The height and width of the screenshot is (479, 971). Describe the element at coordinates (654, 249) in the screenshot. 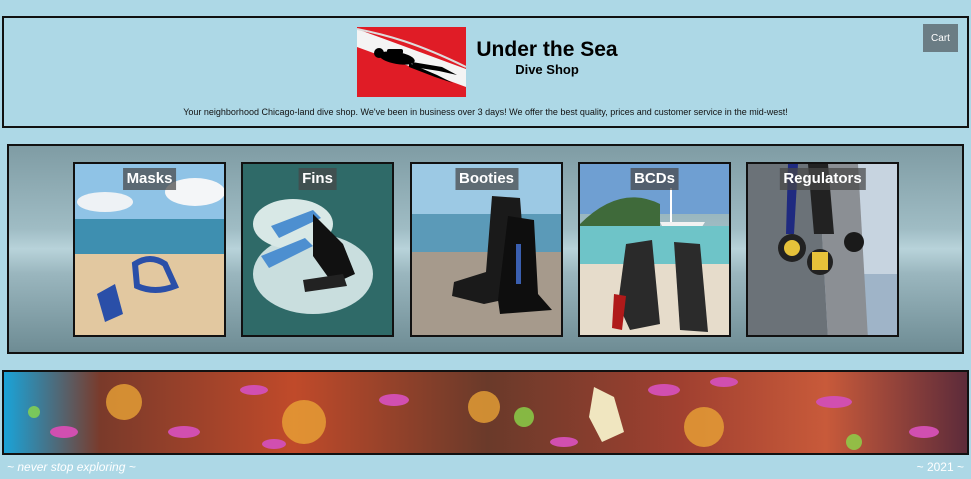

I see `category-card-bcds: BCDs` at that location.